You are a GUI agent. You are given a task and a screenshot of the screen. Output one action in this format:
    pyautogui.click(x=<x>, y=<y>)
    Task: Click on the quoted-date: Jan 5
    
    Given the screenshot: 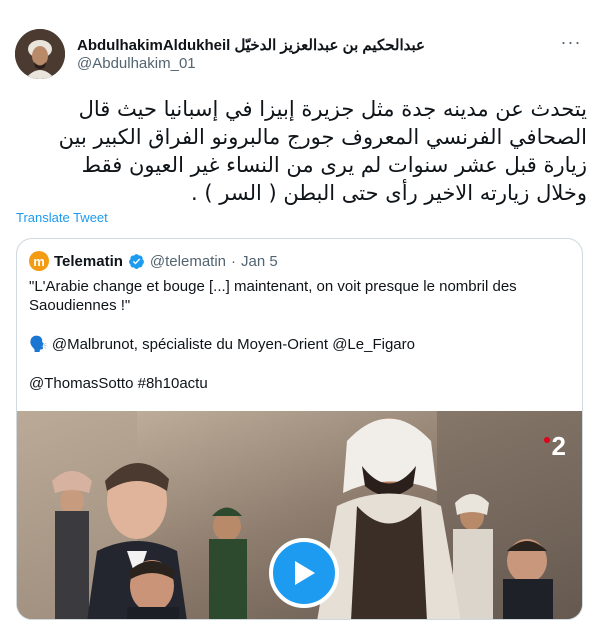 What is the action you would take?
    pyautogui.click(x=259, y=261)
    